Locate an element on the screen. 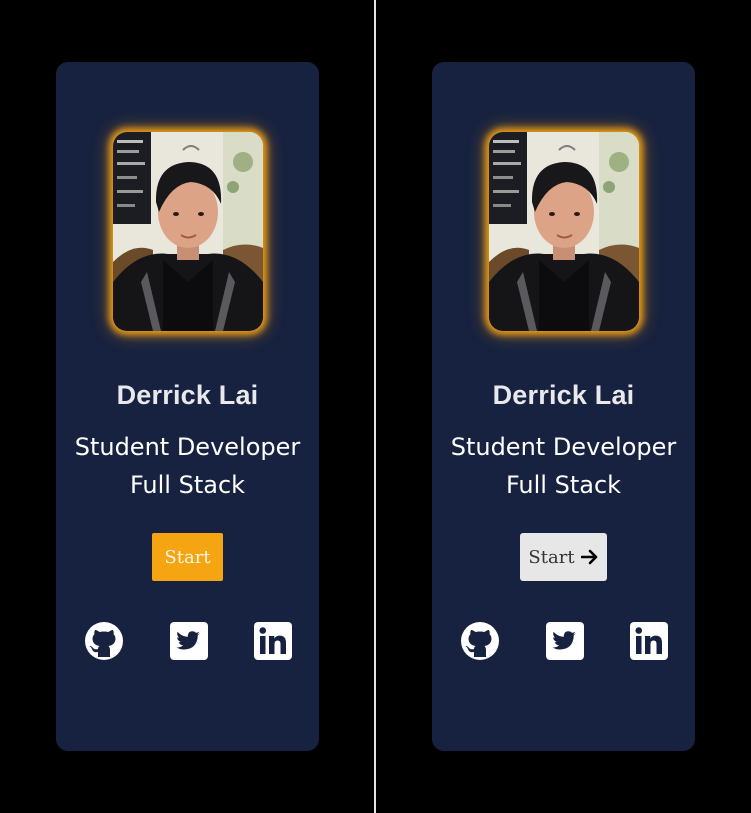 Image resolution: width=751 pixels, height=813 pixels. start-button: Start is located at coordinates (187, 557).